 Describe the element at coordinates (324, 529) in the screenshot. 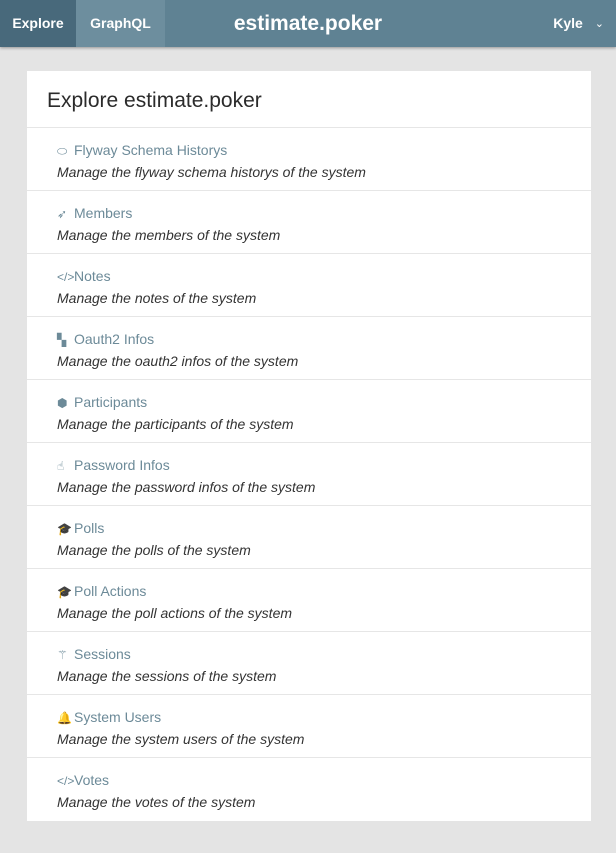

I see `list-item-link: 🎓 Polls` at that location.